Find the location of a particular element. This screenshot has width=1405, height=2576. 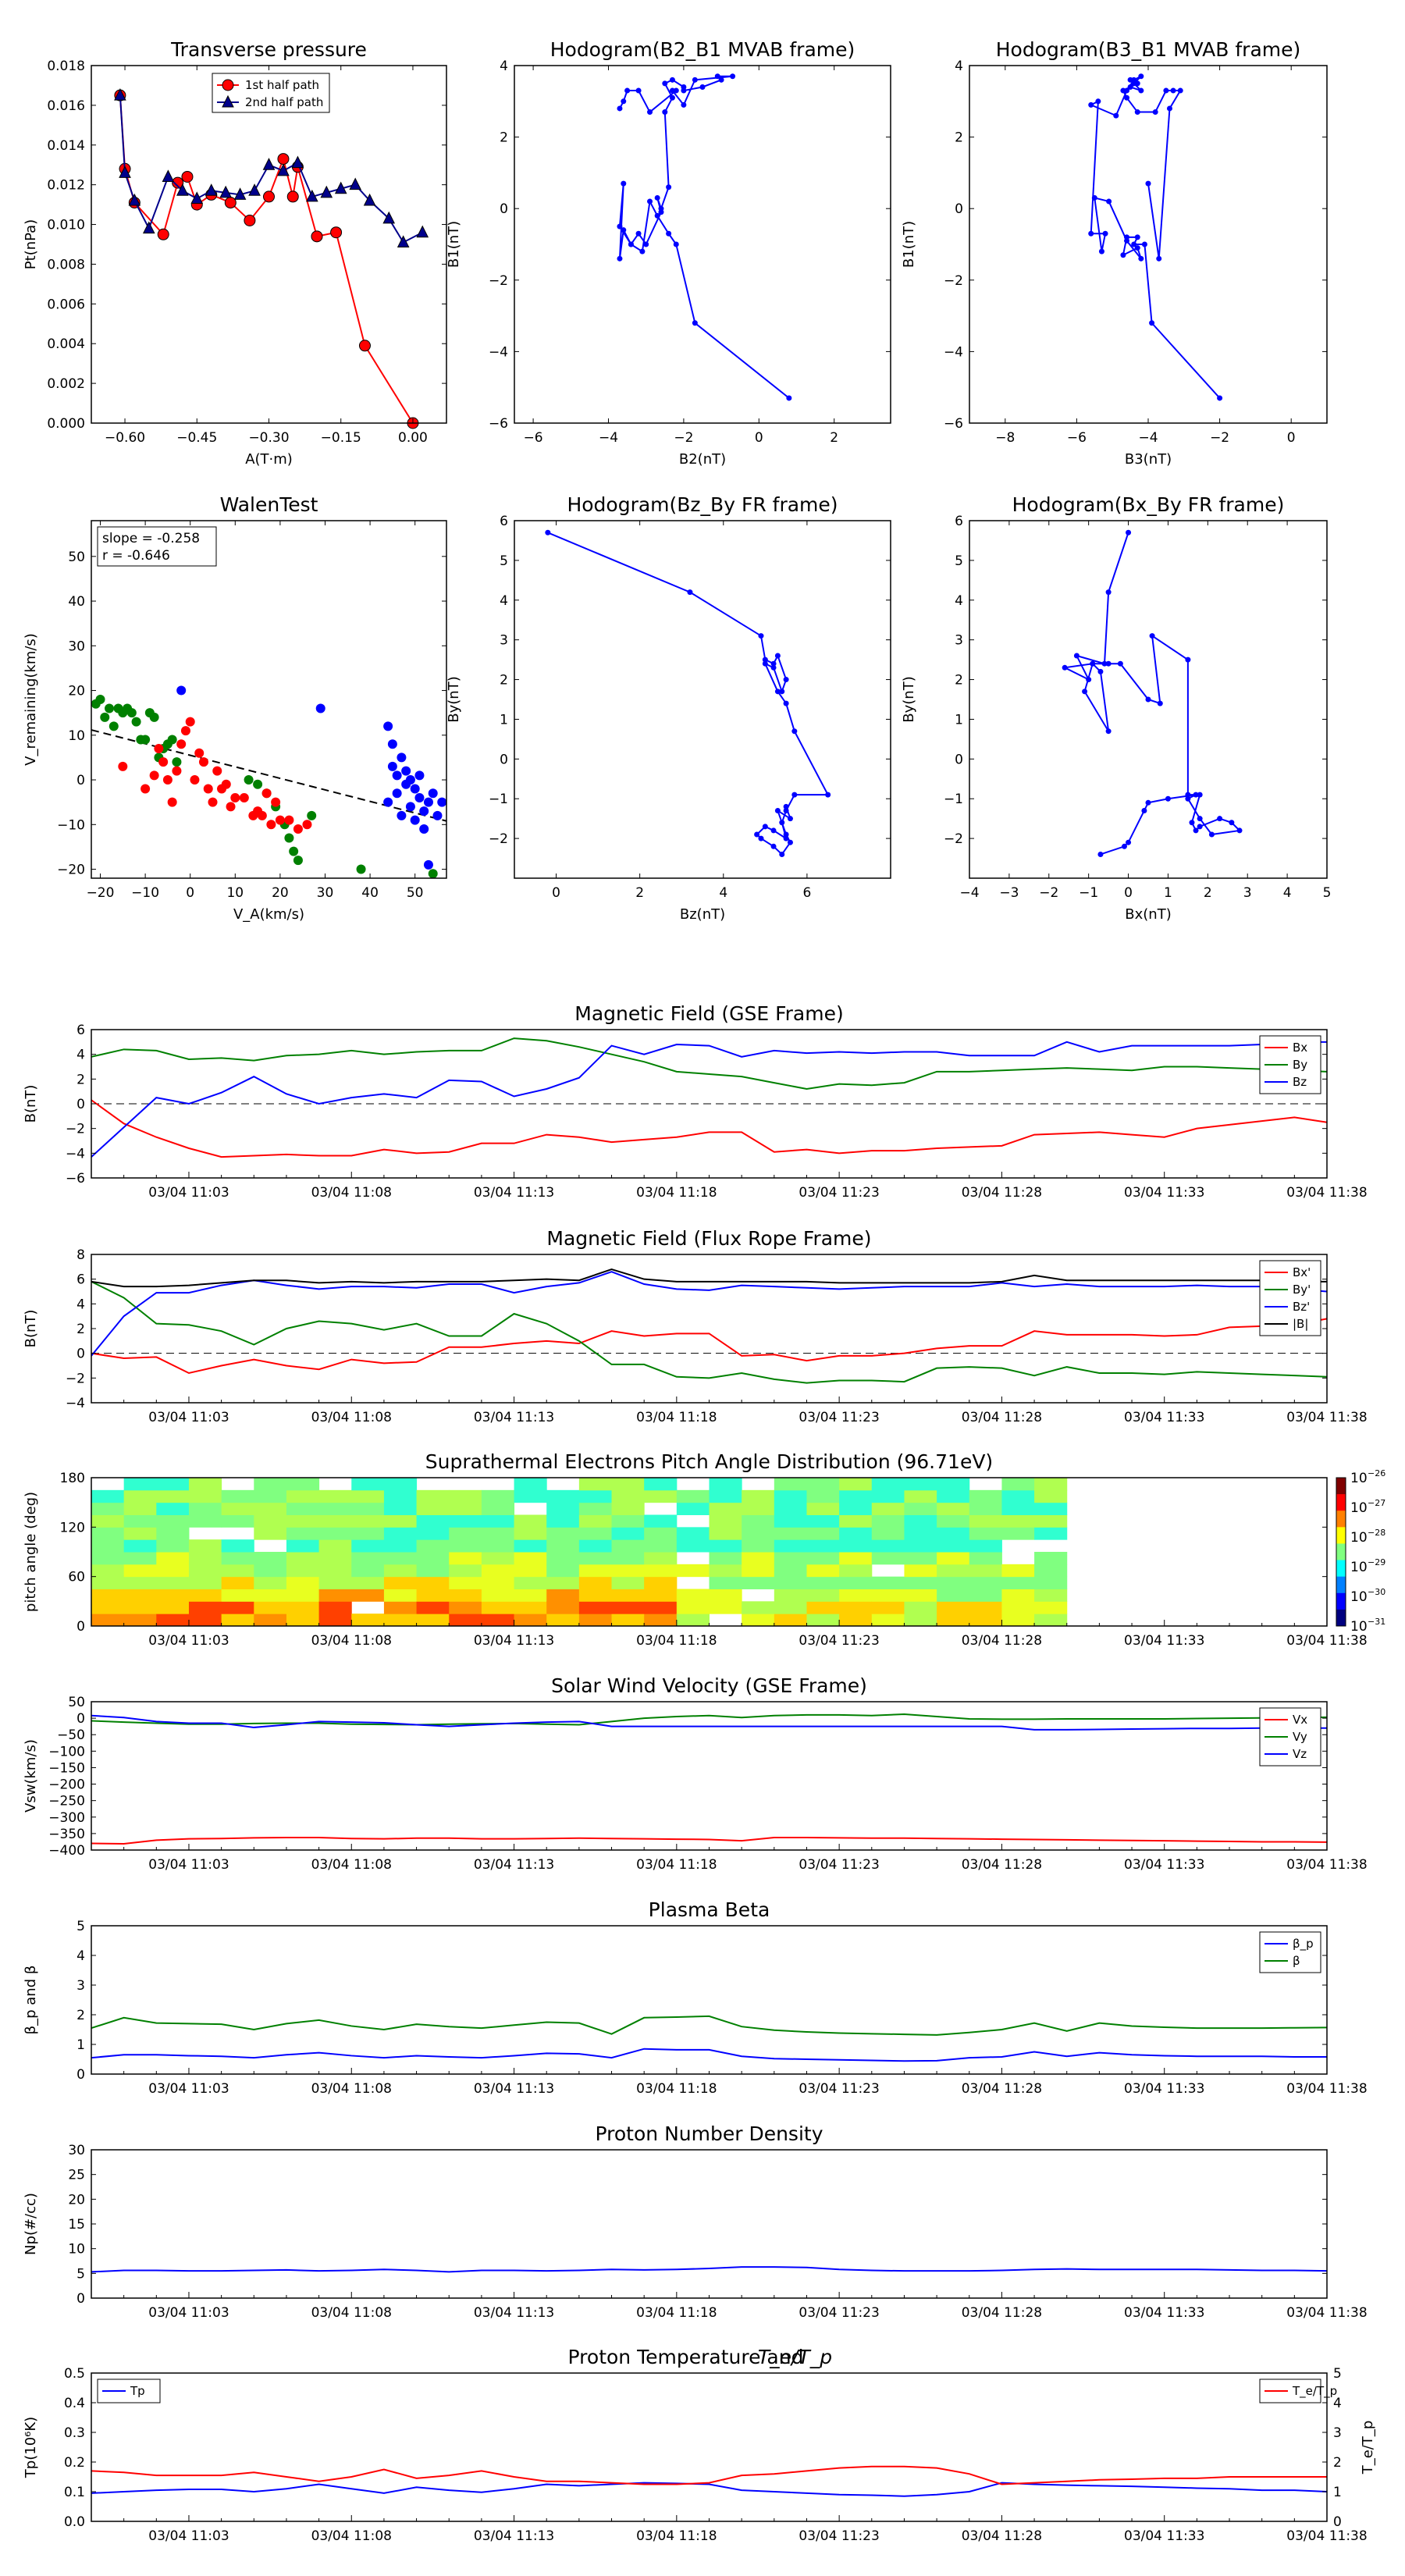

y-axis-label: Pt(nPa) is located at coordinates (31, 244).